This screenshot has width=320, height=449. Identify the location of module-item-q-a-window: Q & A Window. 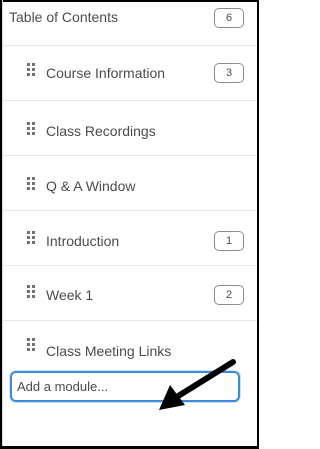
(130, 183).